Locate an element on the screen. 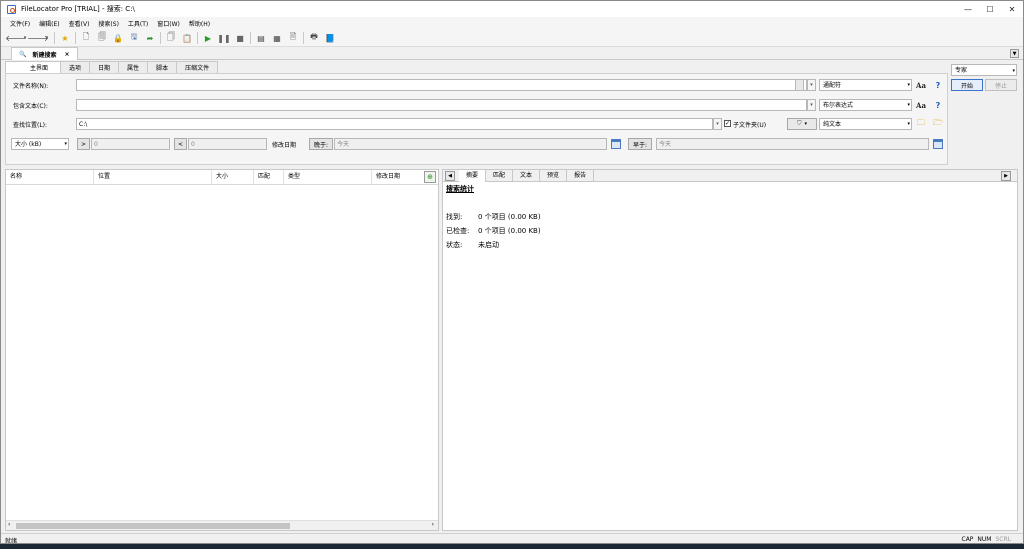  tab-scroll-right-icon: ▶ is located at coordinates (1006, 176).